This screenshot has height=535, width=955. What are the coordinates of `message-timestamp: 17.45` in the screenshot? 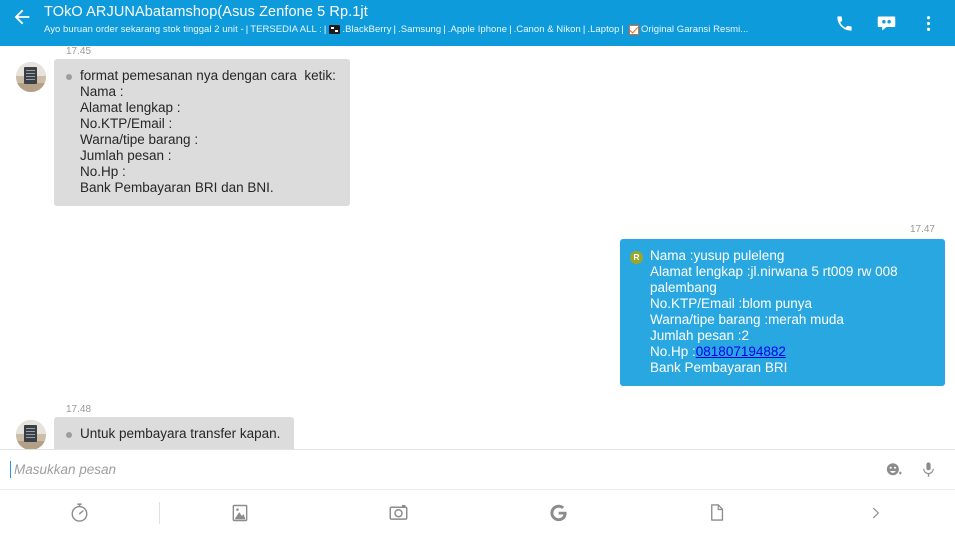 It's located at (79, 51).